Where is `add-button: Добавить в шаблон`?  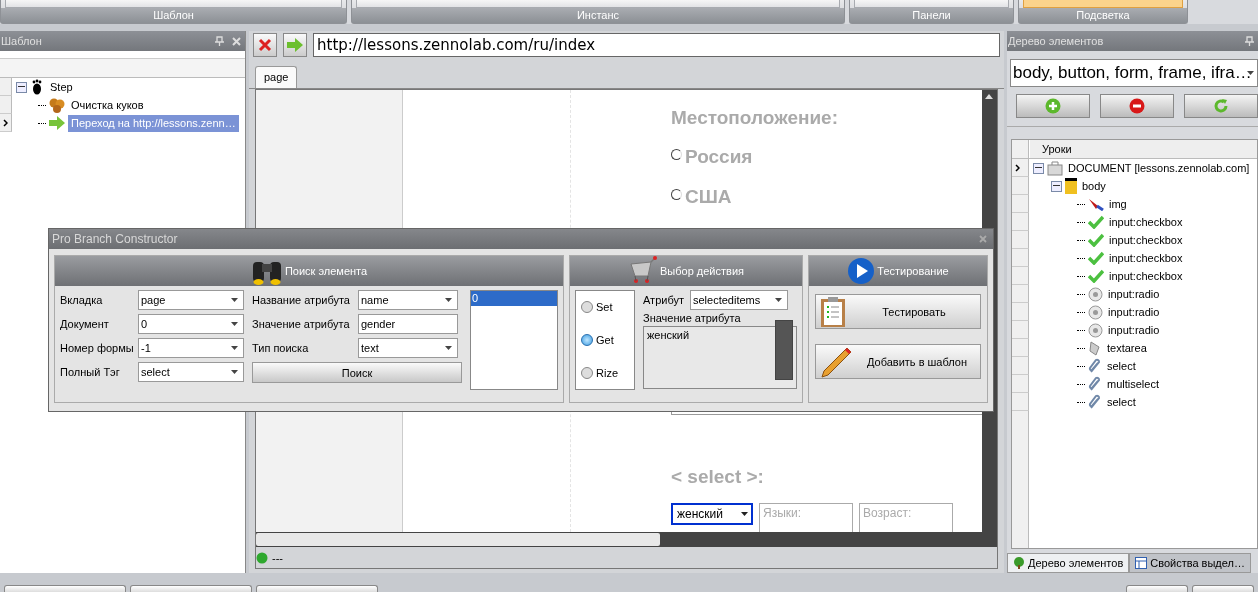
add-button: Добавить в шаблон is located at coordinates (898, 361).